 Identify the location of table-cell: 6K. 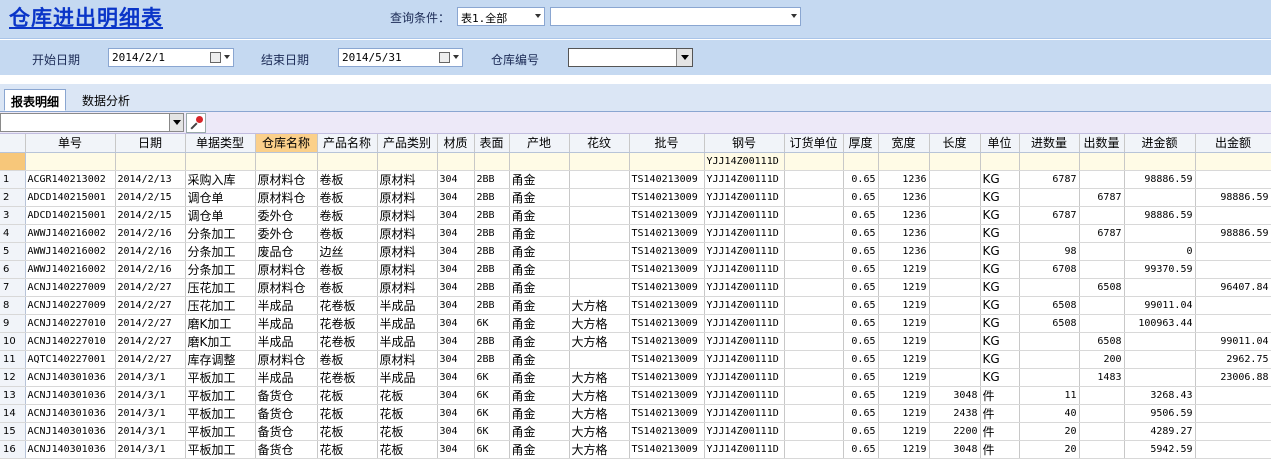
(492, 395).